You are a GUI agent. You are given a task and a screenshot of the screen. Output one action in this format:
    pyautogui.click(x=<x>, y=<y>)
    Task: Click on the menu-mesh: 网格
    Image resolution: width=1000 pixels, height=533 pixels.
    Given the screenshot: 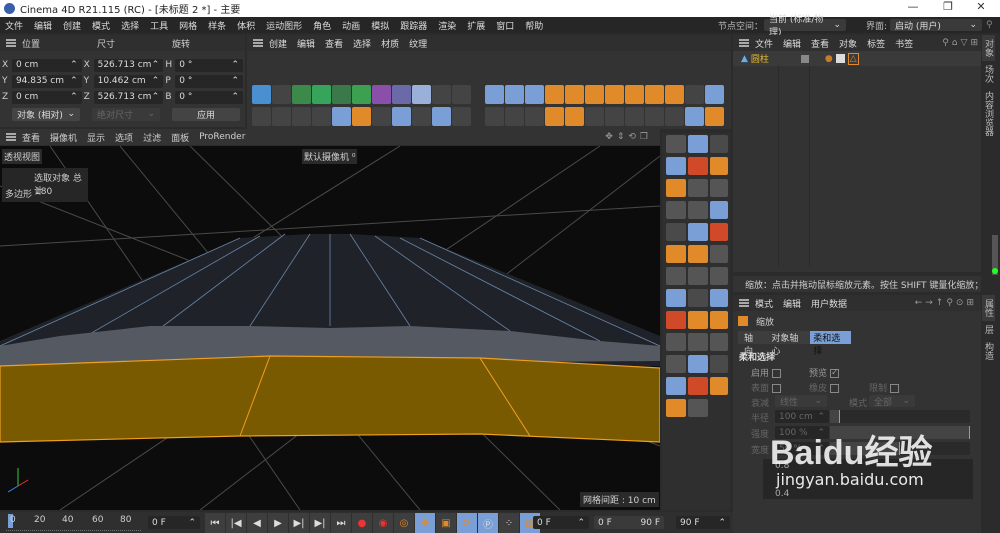 What is the action you would take?
    pyautogui.click(x=188, y=25)
    